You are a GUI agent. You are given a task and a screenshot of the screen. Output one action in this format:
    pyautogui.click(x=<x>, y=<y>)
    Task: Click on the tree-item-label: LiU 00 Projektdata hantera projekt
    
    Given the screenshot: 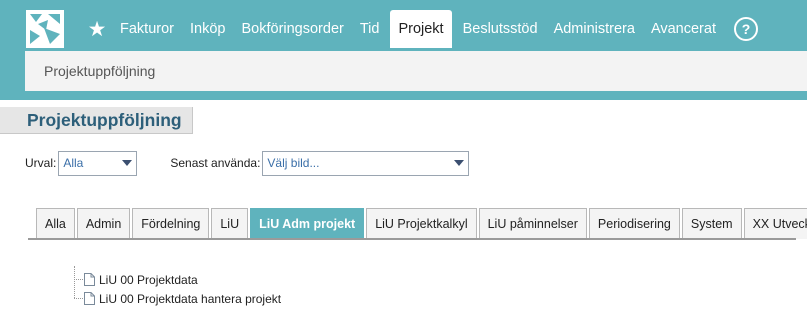 What is the action you would take?
    pyautogui.click(x=190, y=299)
    